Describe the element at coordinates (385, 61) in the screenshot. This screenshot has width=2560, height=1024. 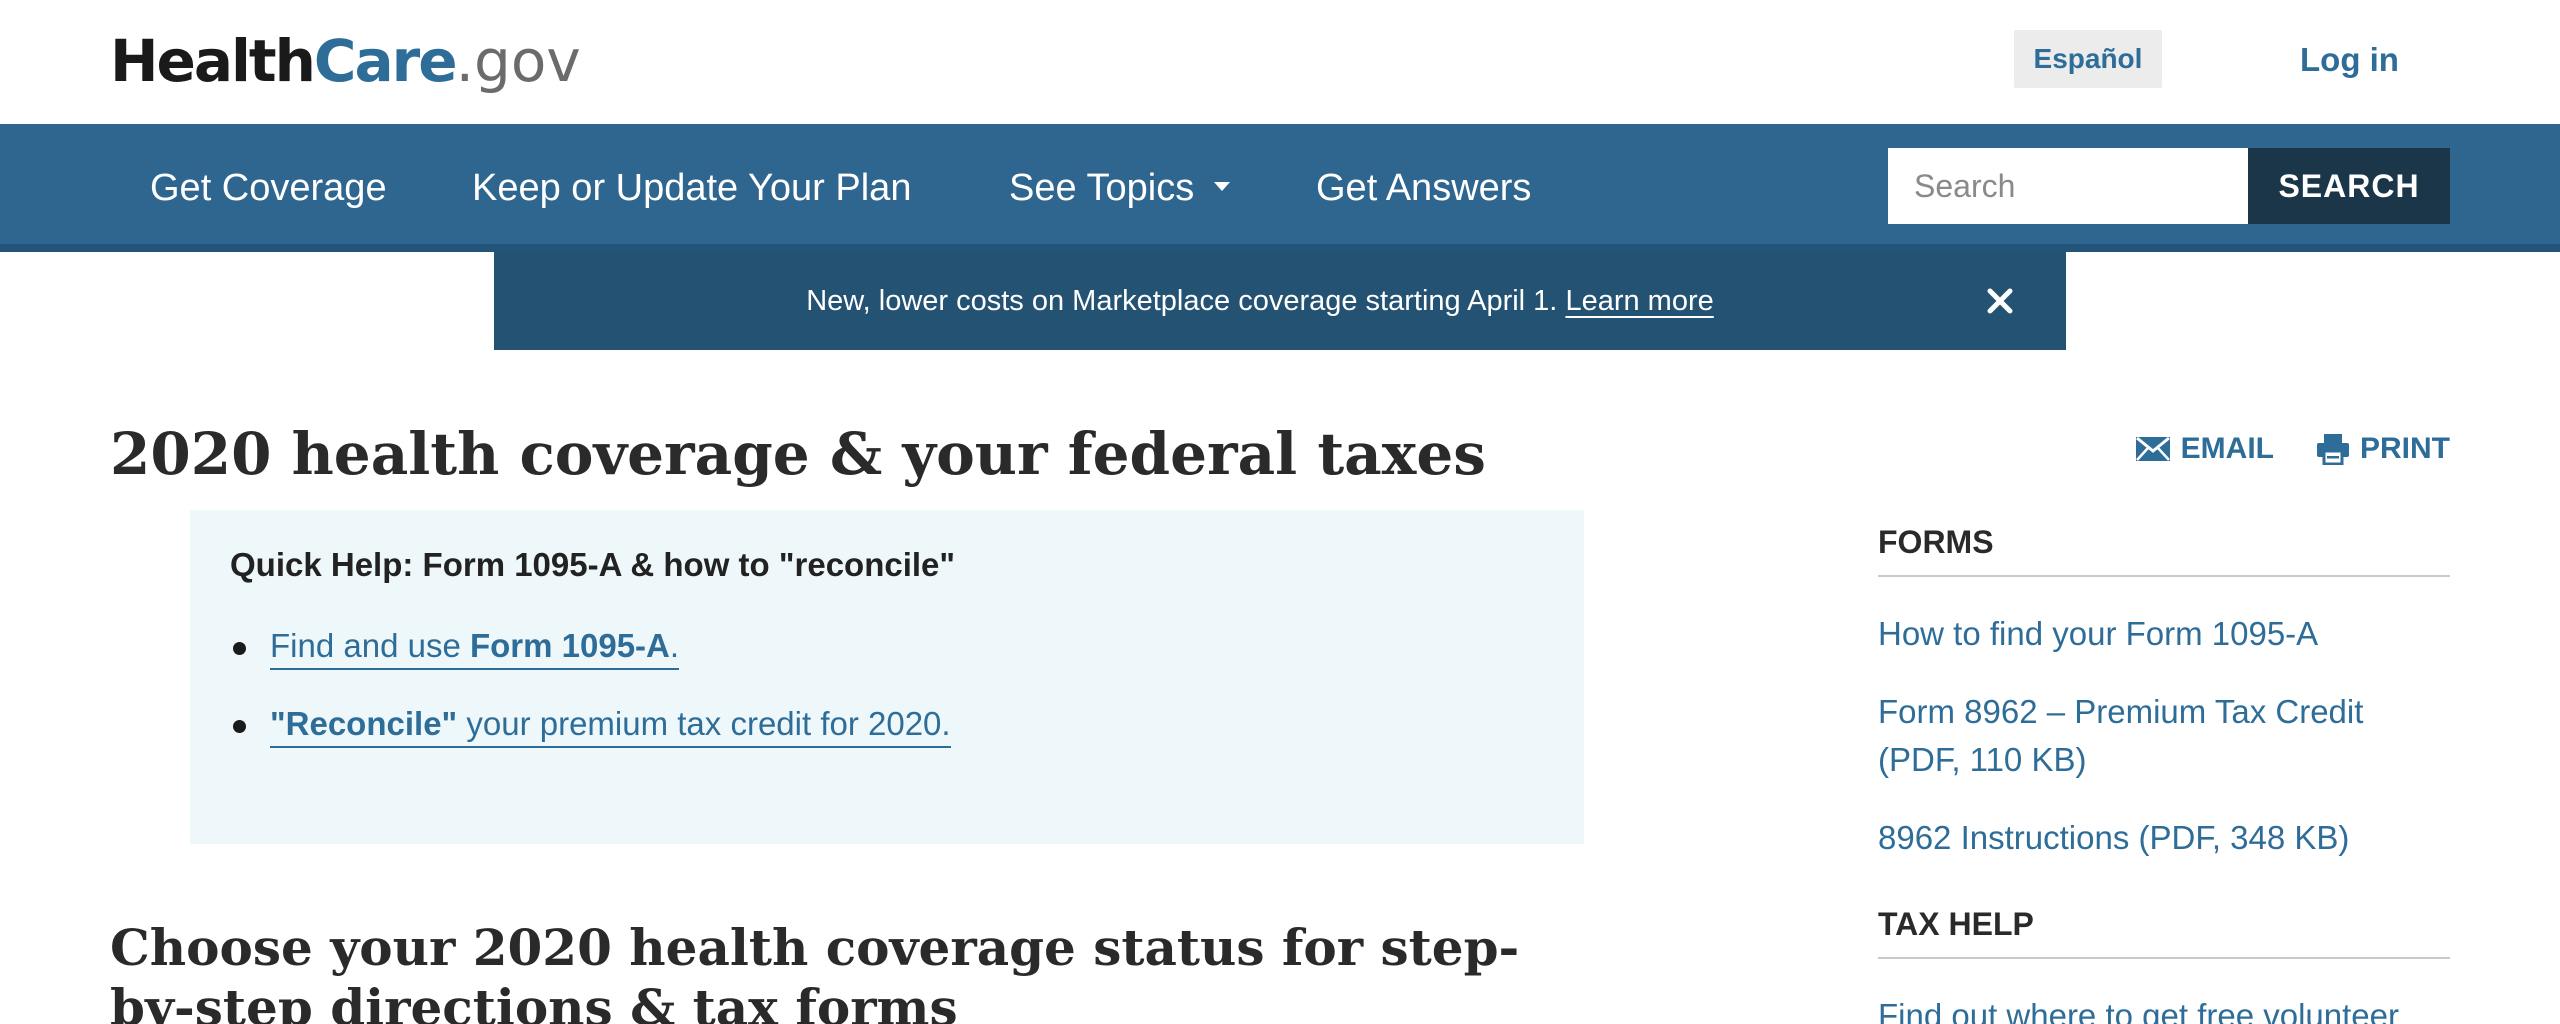
I see `logo-care: Care` at that location.